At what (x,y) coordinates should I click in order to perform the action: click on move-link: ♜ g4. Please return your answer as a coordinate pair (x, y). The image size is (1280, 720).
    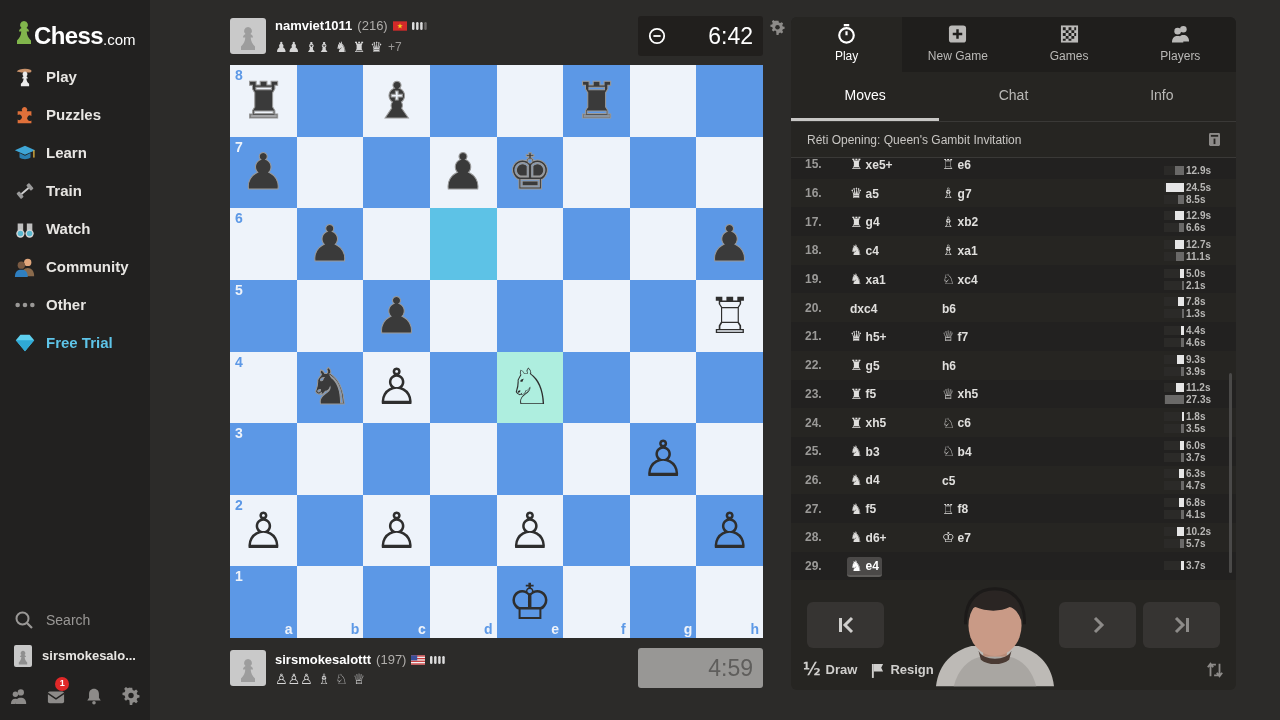
    Looking at the image, I should click on (865, 222).